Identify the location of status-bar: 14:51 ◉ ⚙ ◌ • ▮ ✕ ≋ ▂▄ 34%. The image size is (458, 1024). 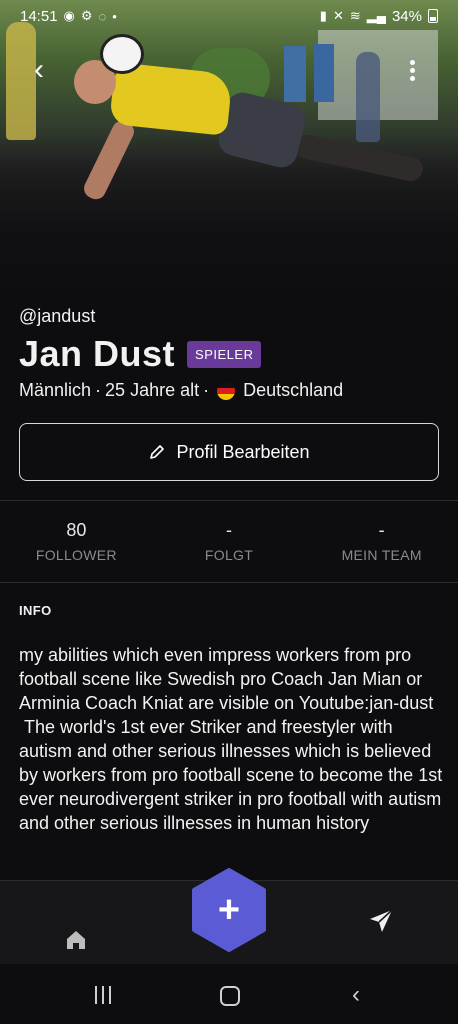
(229, 16).